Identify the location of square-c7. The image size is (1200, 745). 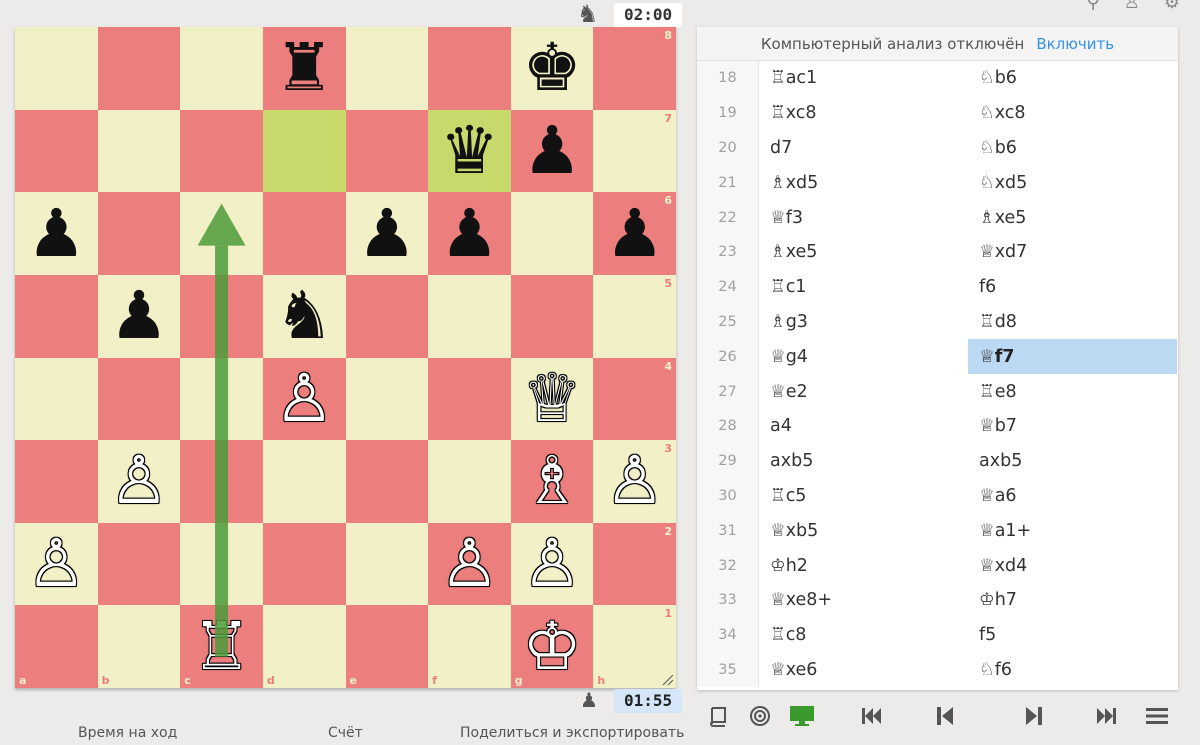
(221, 151).